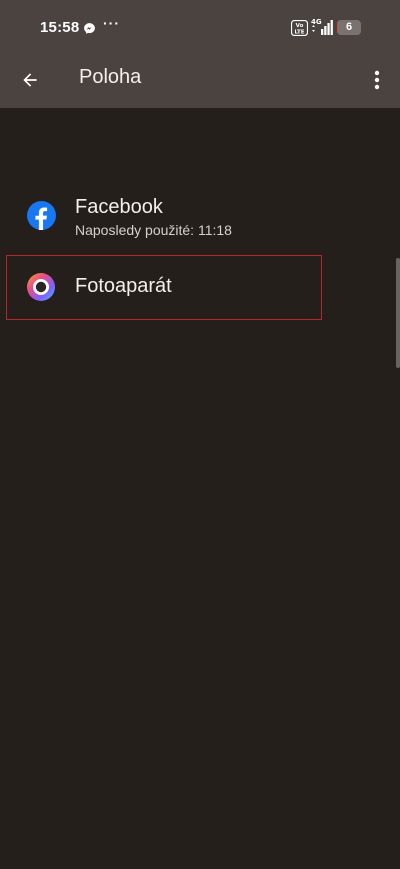 Image resolution: width=400 pixels, height=869 pixels. I want to click on arrow-back-icon, so click(30, 80).